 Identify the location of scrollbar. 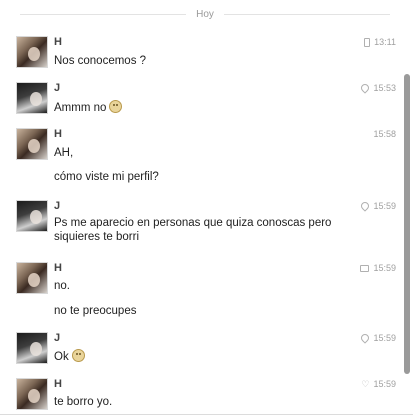
(407, 224).